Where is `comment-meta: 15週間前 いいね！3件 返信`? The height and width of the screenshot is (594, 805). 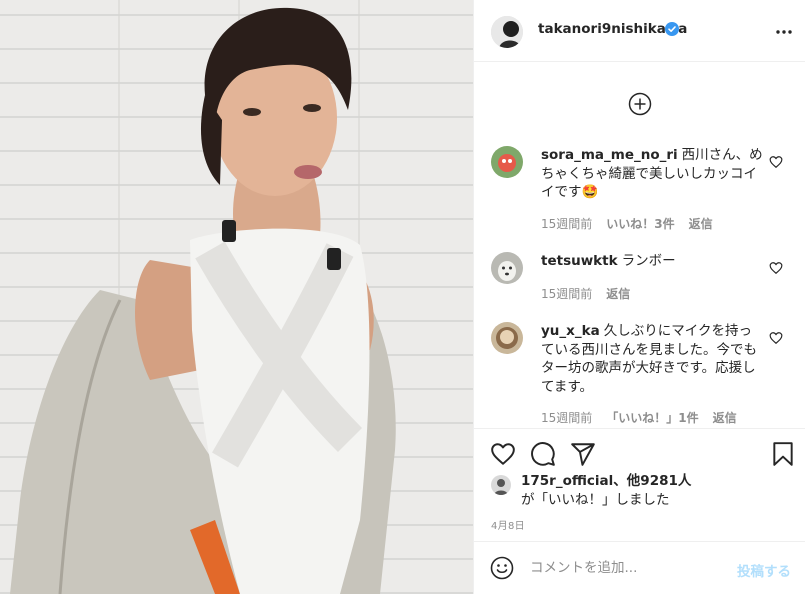 comment-meta: 15週間前 いいね！3件 返信 is located at coordinates (634, 223).